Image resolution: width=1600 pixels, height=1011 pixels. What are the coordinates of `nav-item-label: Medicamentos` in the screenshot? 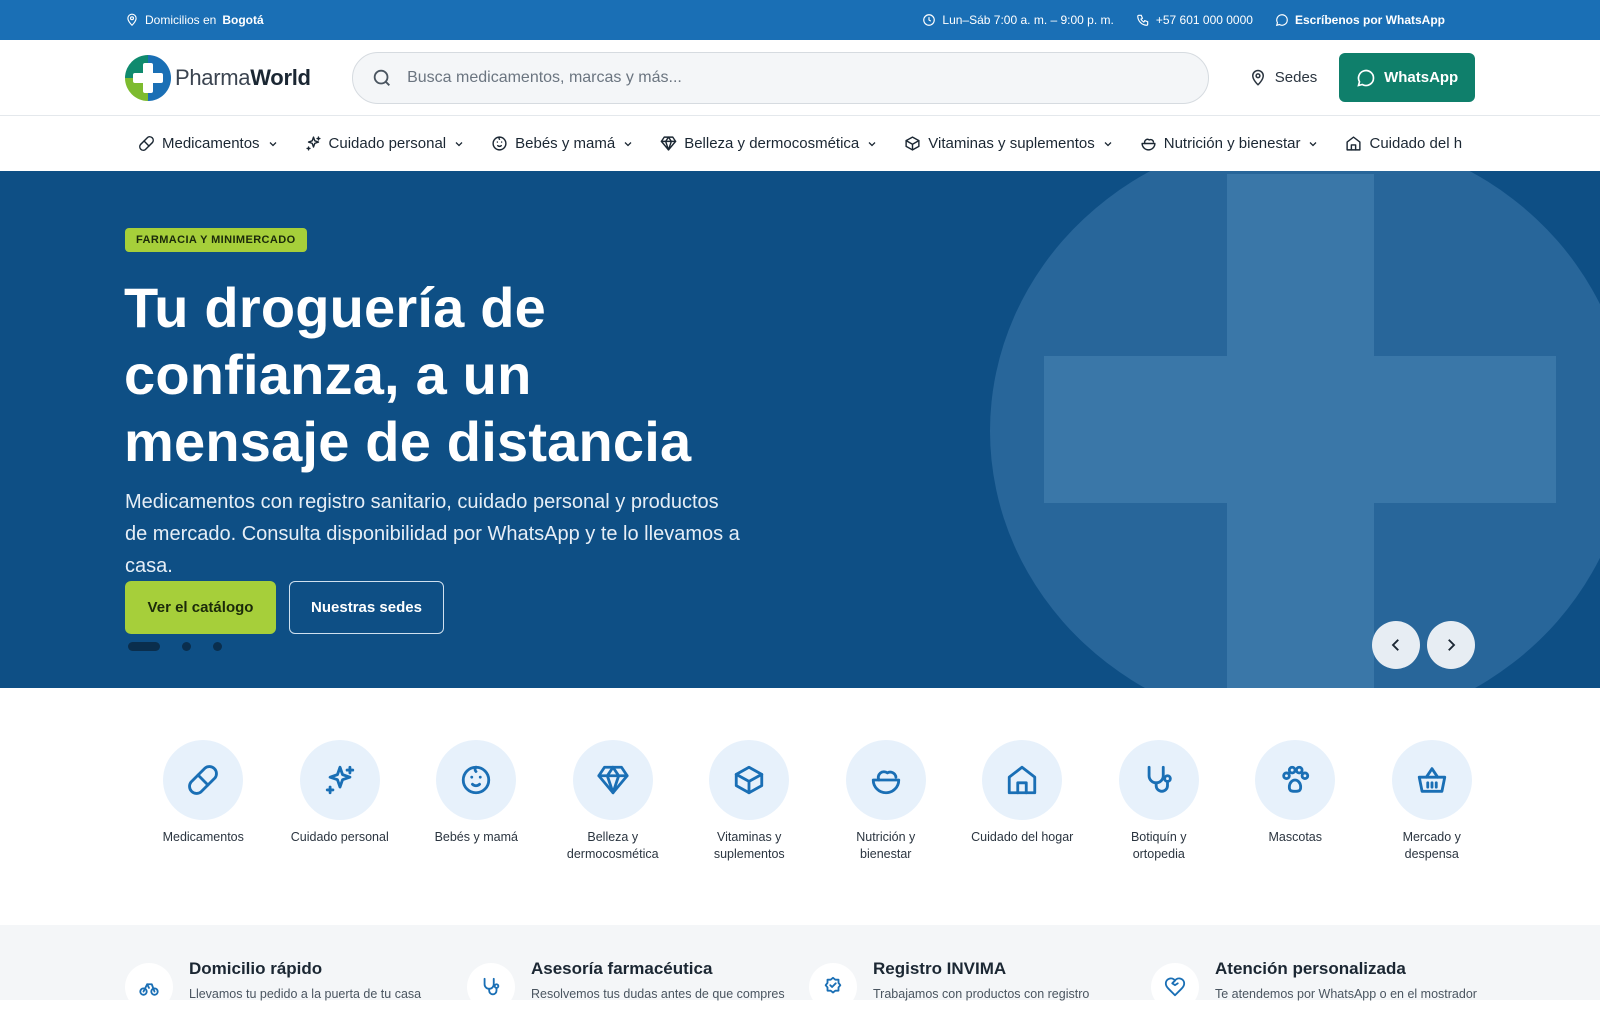 It's located at (211, 143).